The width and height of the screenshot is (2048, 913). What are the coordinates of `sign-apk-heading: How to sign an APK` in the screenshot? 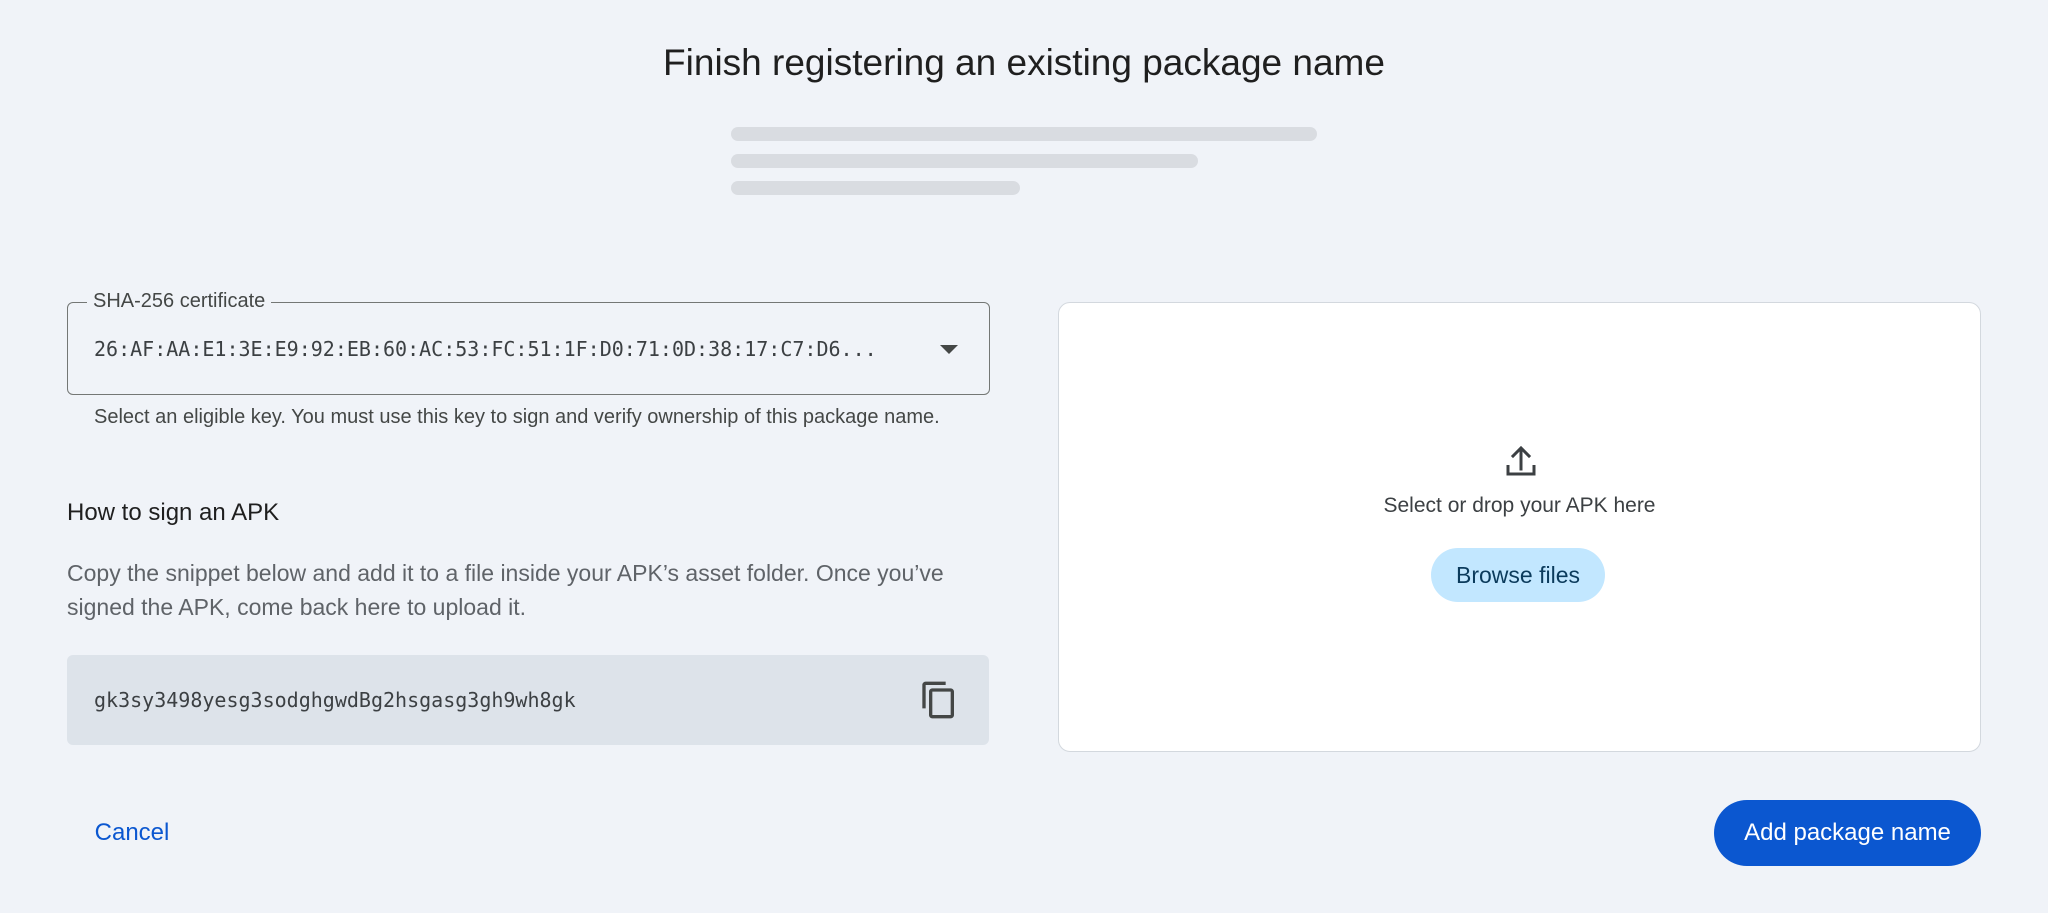 It's located at (173, 512).